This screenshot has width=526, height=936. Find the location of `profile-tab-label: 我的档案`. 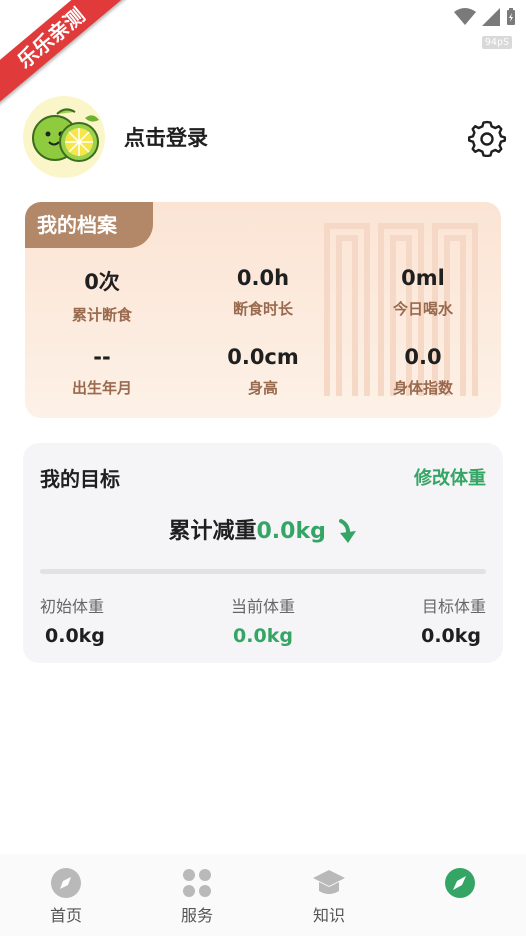

profile-tab-label: 我的档案 is located at coordinates (89, 225).